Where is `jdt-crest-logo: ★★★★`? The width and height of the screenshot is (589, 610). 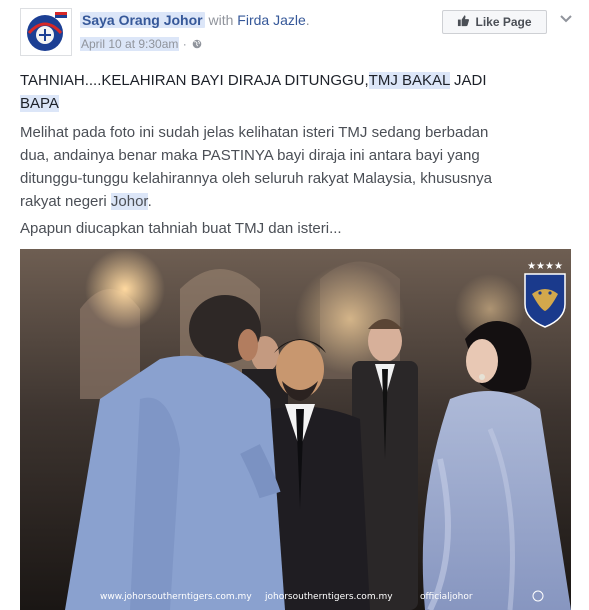 jdt-crest-logo: ★★★★ is located at coordinates (545, 294).